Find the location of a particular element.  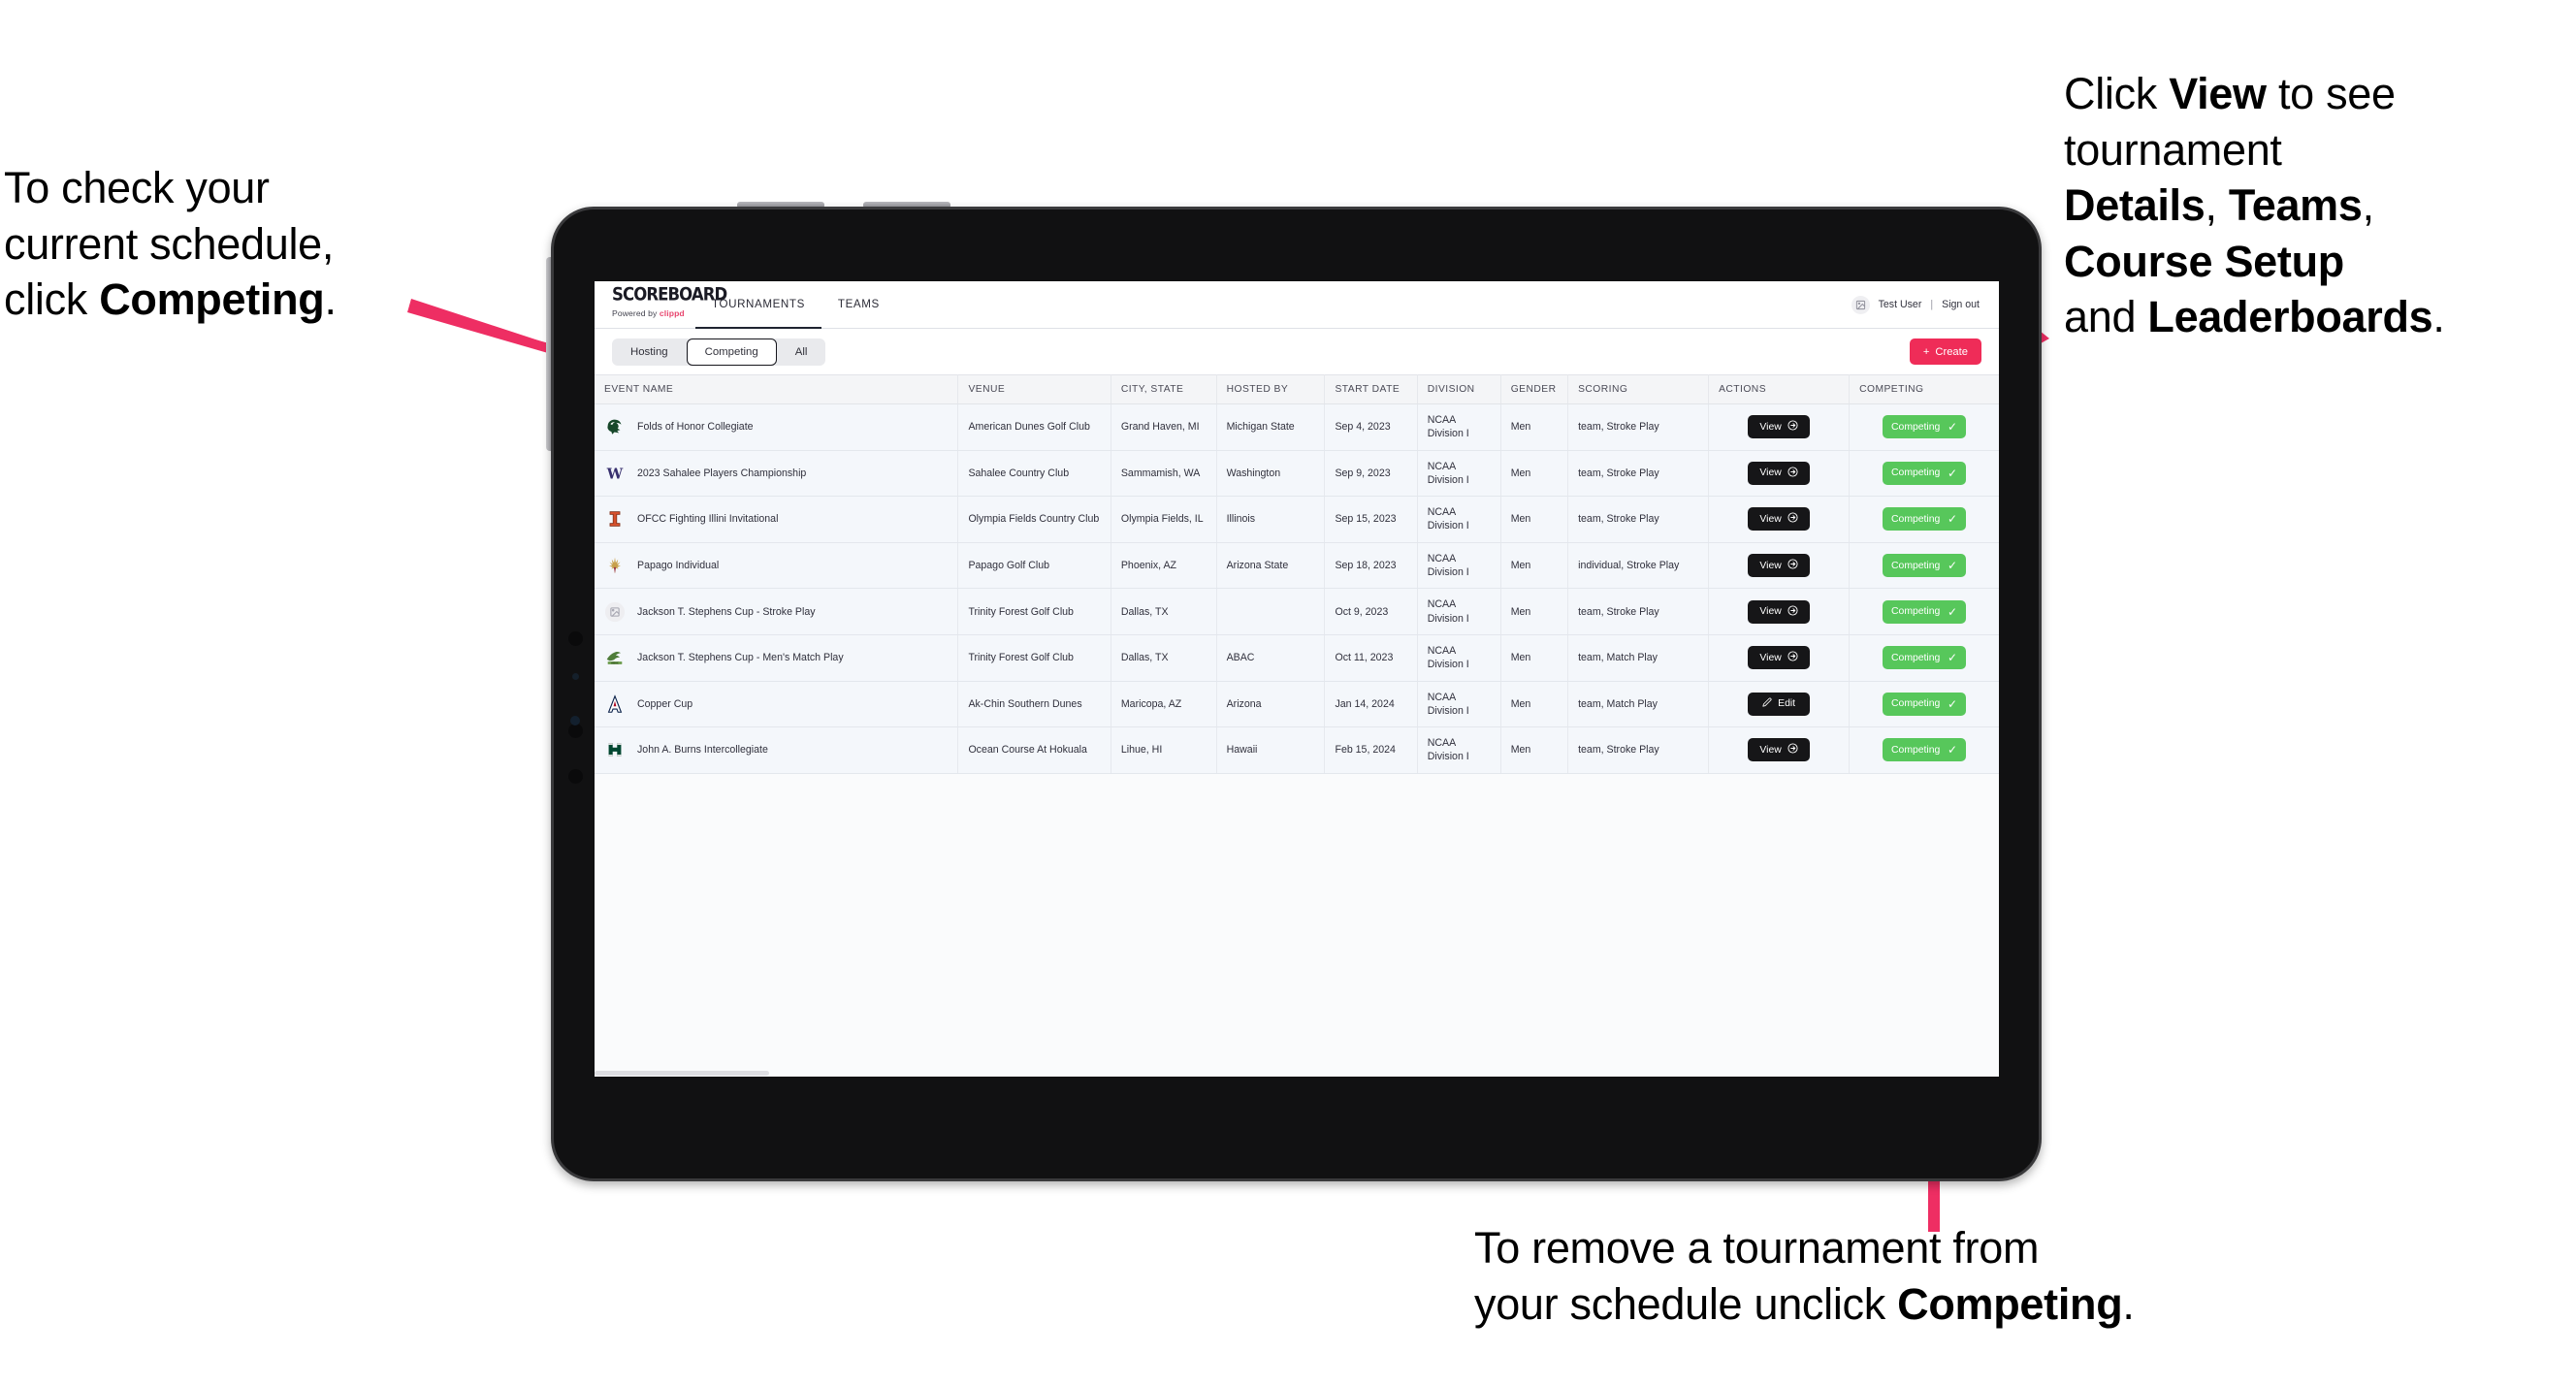

user-avatar-icon is located at coordinates (1860, 304).